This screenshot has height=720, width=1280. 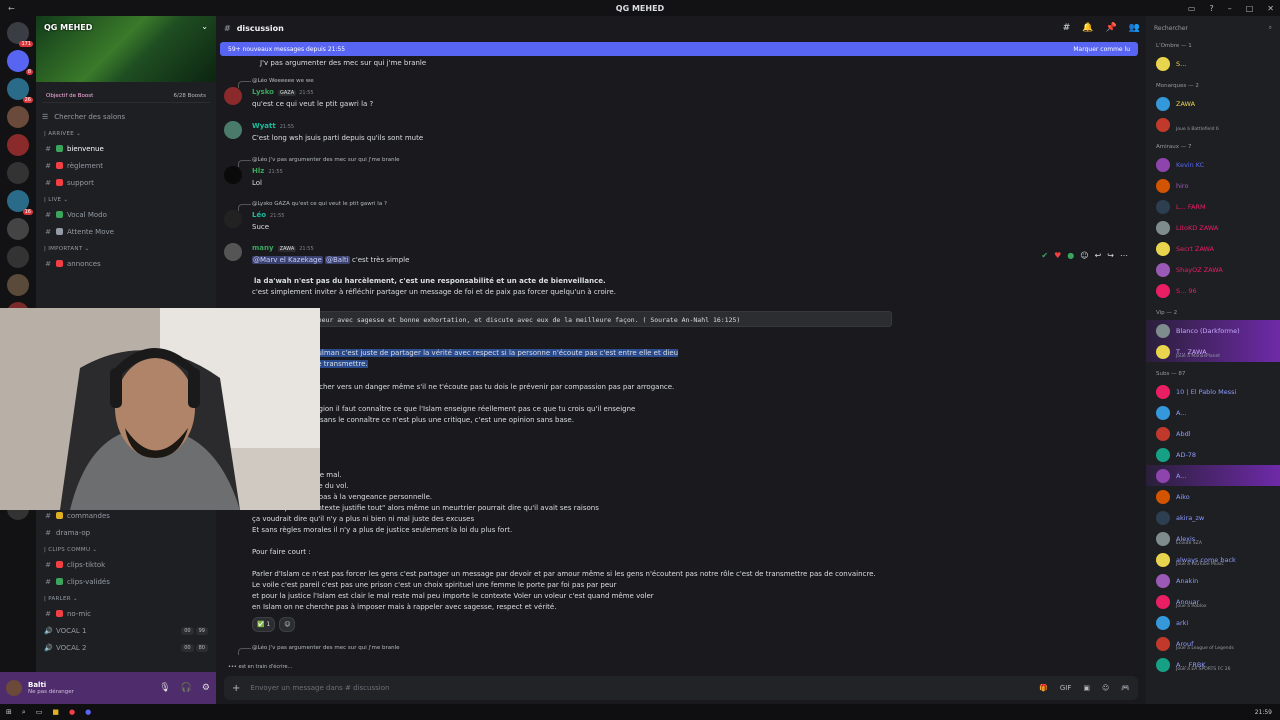 I want to click on explorer-icon: ■, so click(x=55, y=712).